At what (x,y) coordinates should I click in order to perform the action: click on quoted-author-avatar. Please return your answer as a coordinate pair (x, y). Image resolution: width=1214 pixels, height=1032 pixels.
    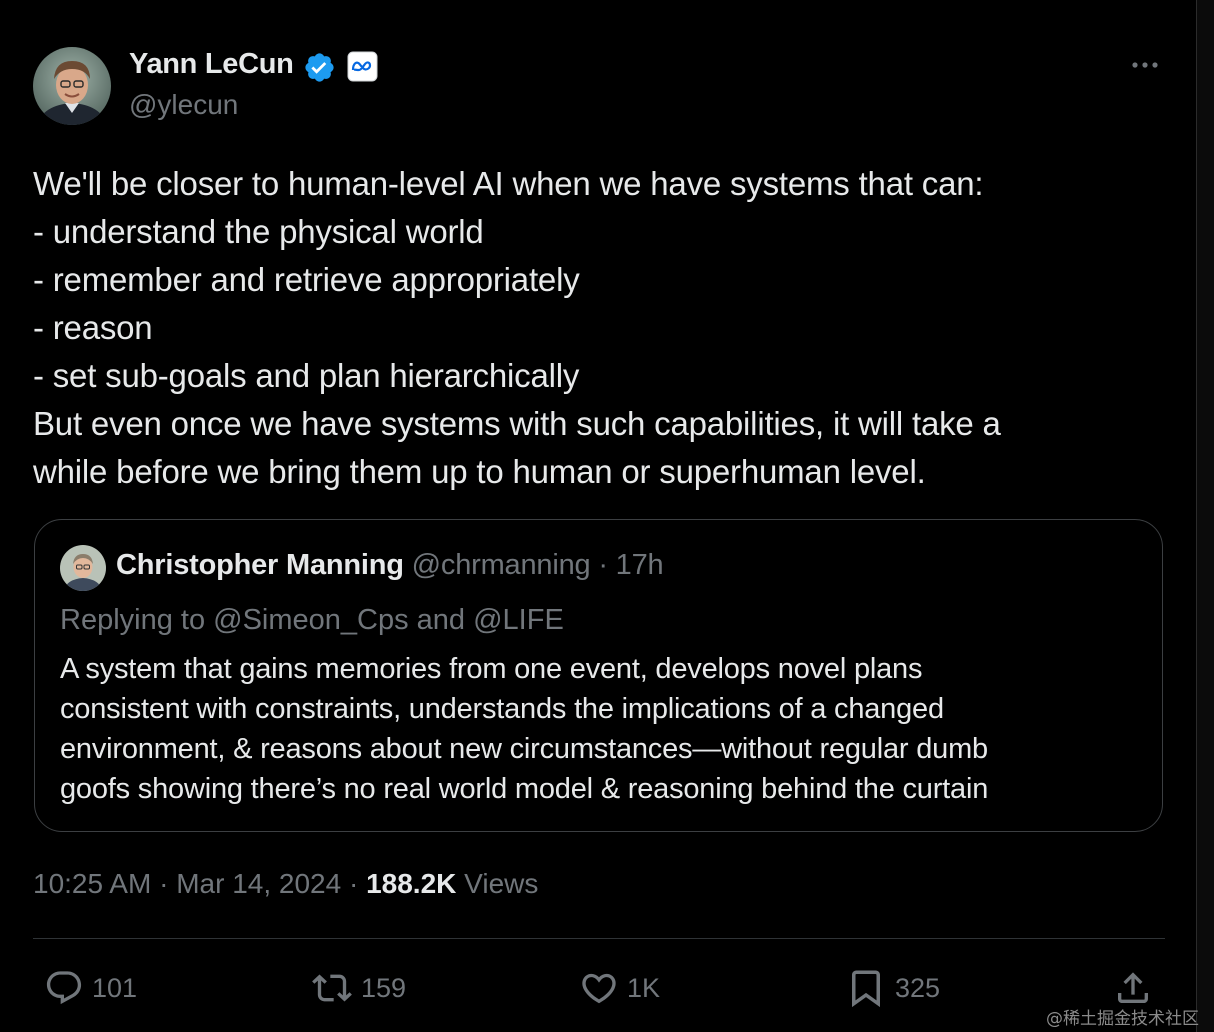
    Looking at the image, I should click on (83, 568).